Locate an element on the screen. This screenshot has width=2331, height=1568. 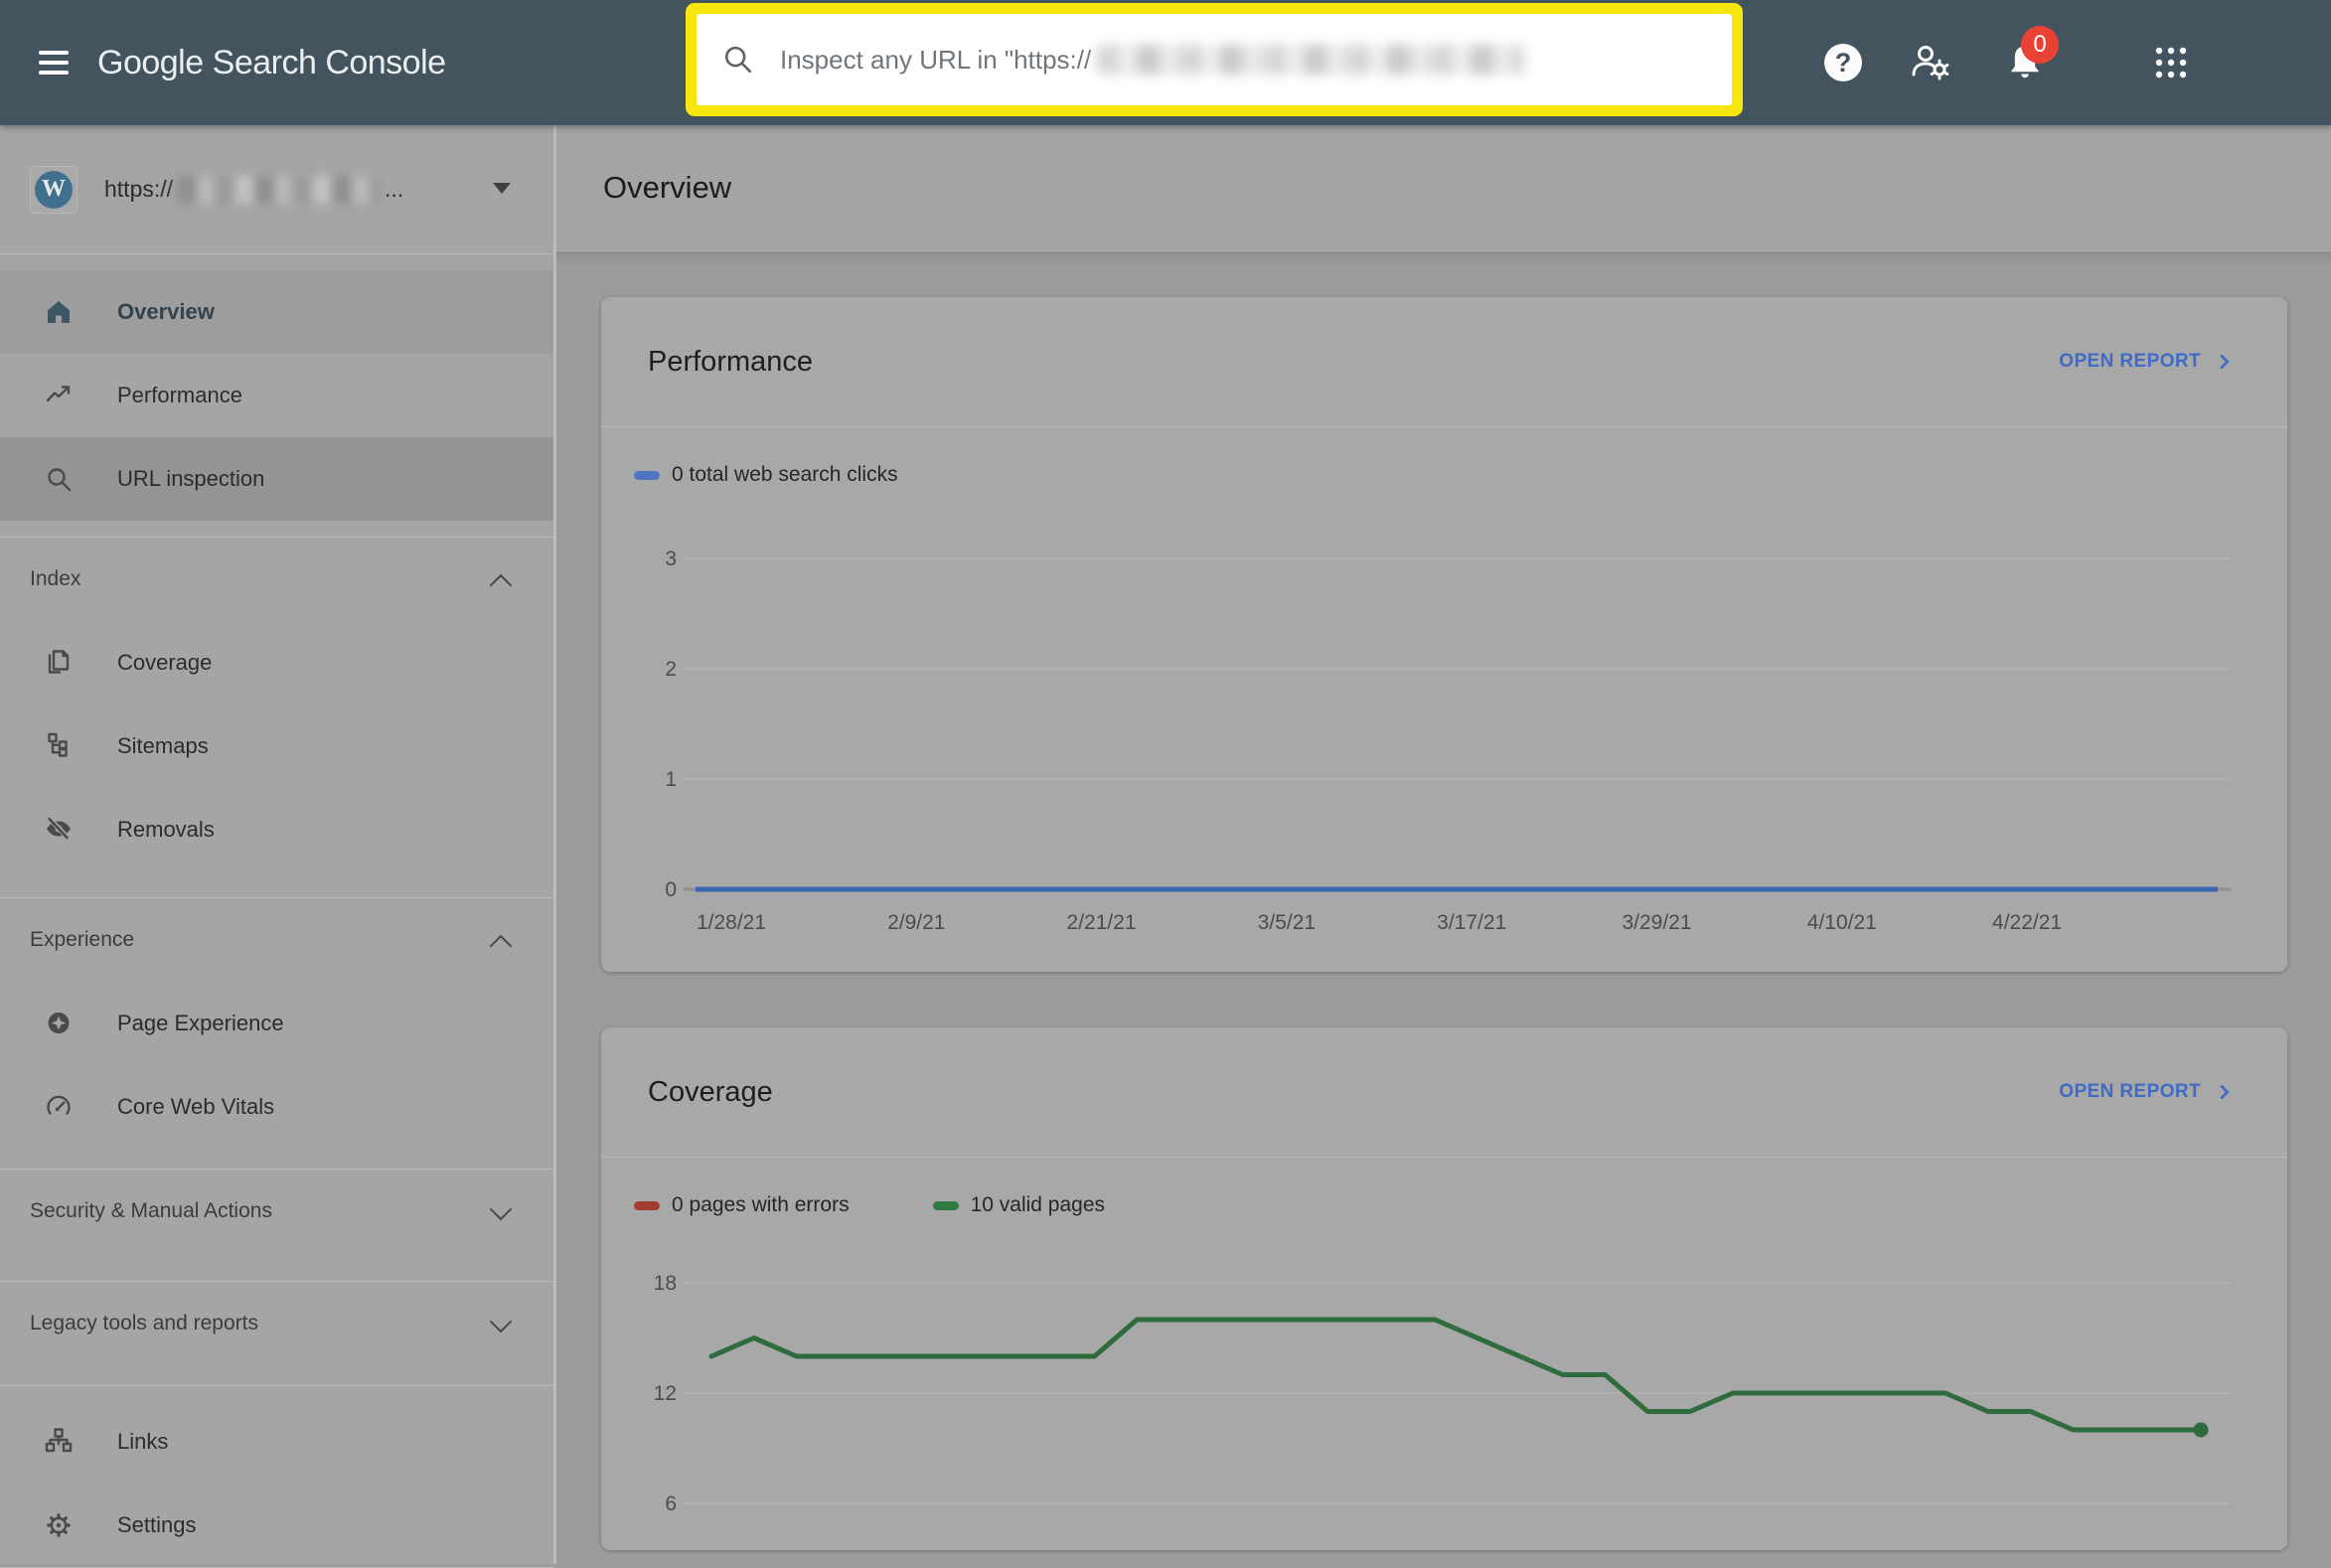
y-tick-label: 6 is located at coordinates (671, 1504).